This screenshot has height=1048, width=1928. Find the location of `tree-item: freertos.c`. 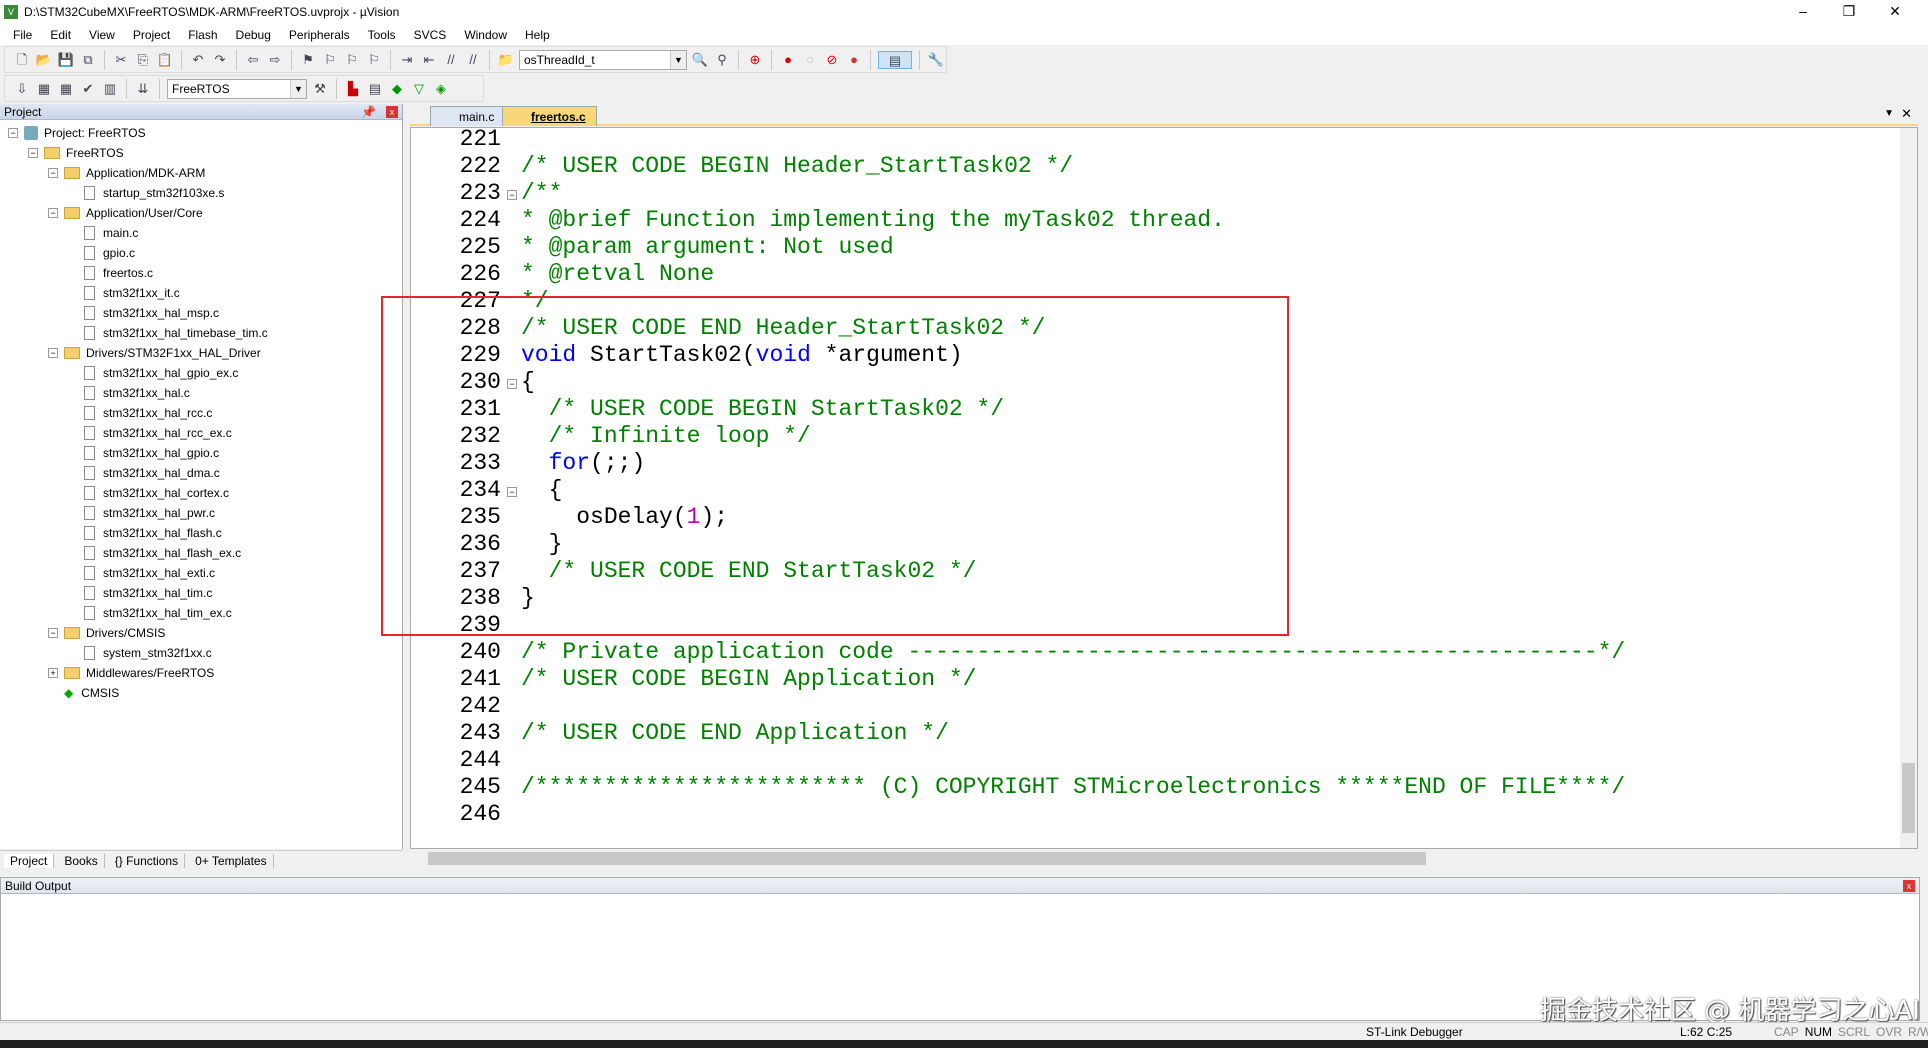

tree-item: freertos.c is located at coordinates (110, 273).